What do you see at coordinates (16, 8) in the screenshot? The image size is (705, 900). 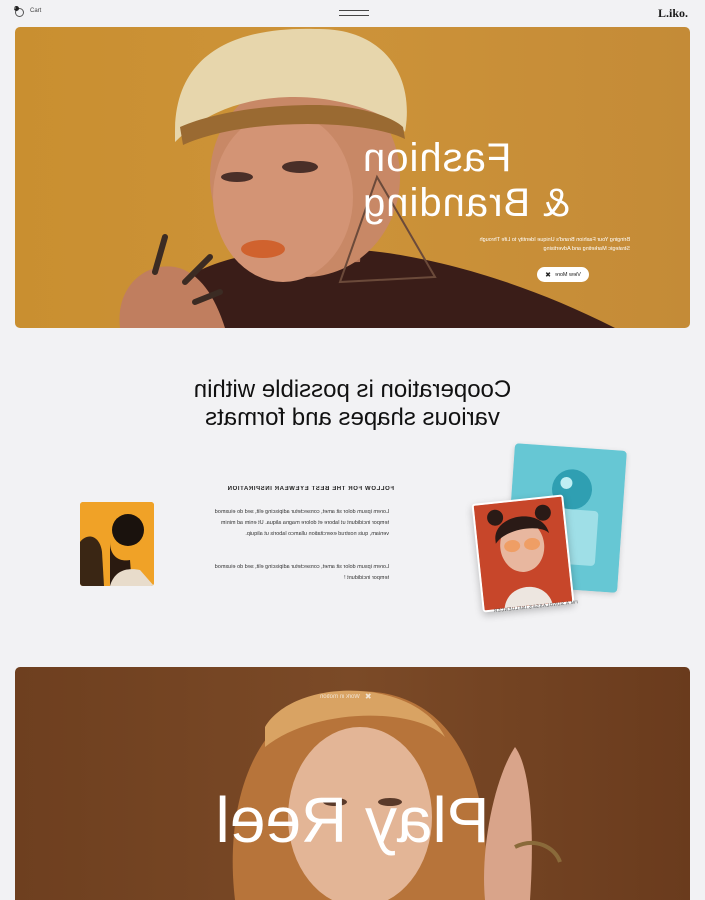 I see `cart-count-badge: 0` at bounding box center [16, 8].